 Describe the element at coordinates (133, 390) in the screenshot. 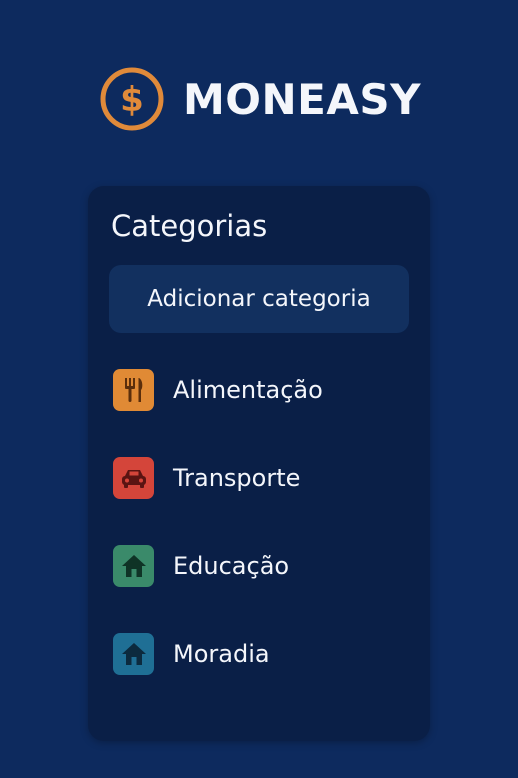

I see `fork-knife-icon` at that location.